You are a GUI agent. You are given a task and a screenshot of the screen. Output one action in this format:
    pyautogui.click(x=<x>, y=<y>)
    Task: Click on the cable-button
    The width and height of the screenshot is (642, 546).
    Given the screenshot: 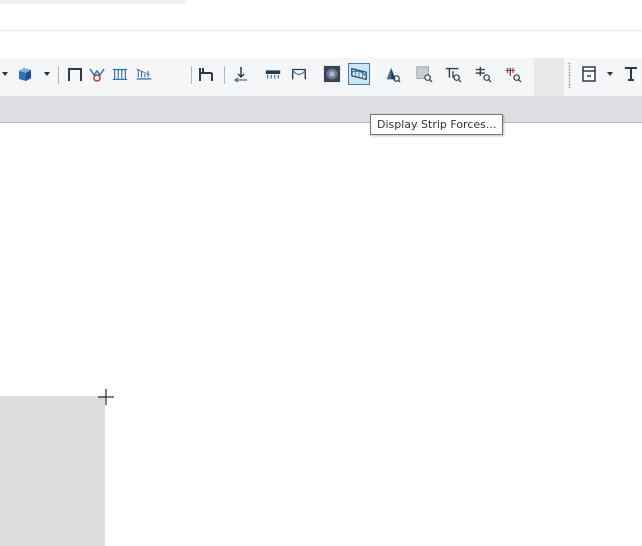 What is the action you would take?
    pyautogui.click(x=299, y=74)
    